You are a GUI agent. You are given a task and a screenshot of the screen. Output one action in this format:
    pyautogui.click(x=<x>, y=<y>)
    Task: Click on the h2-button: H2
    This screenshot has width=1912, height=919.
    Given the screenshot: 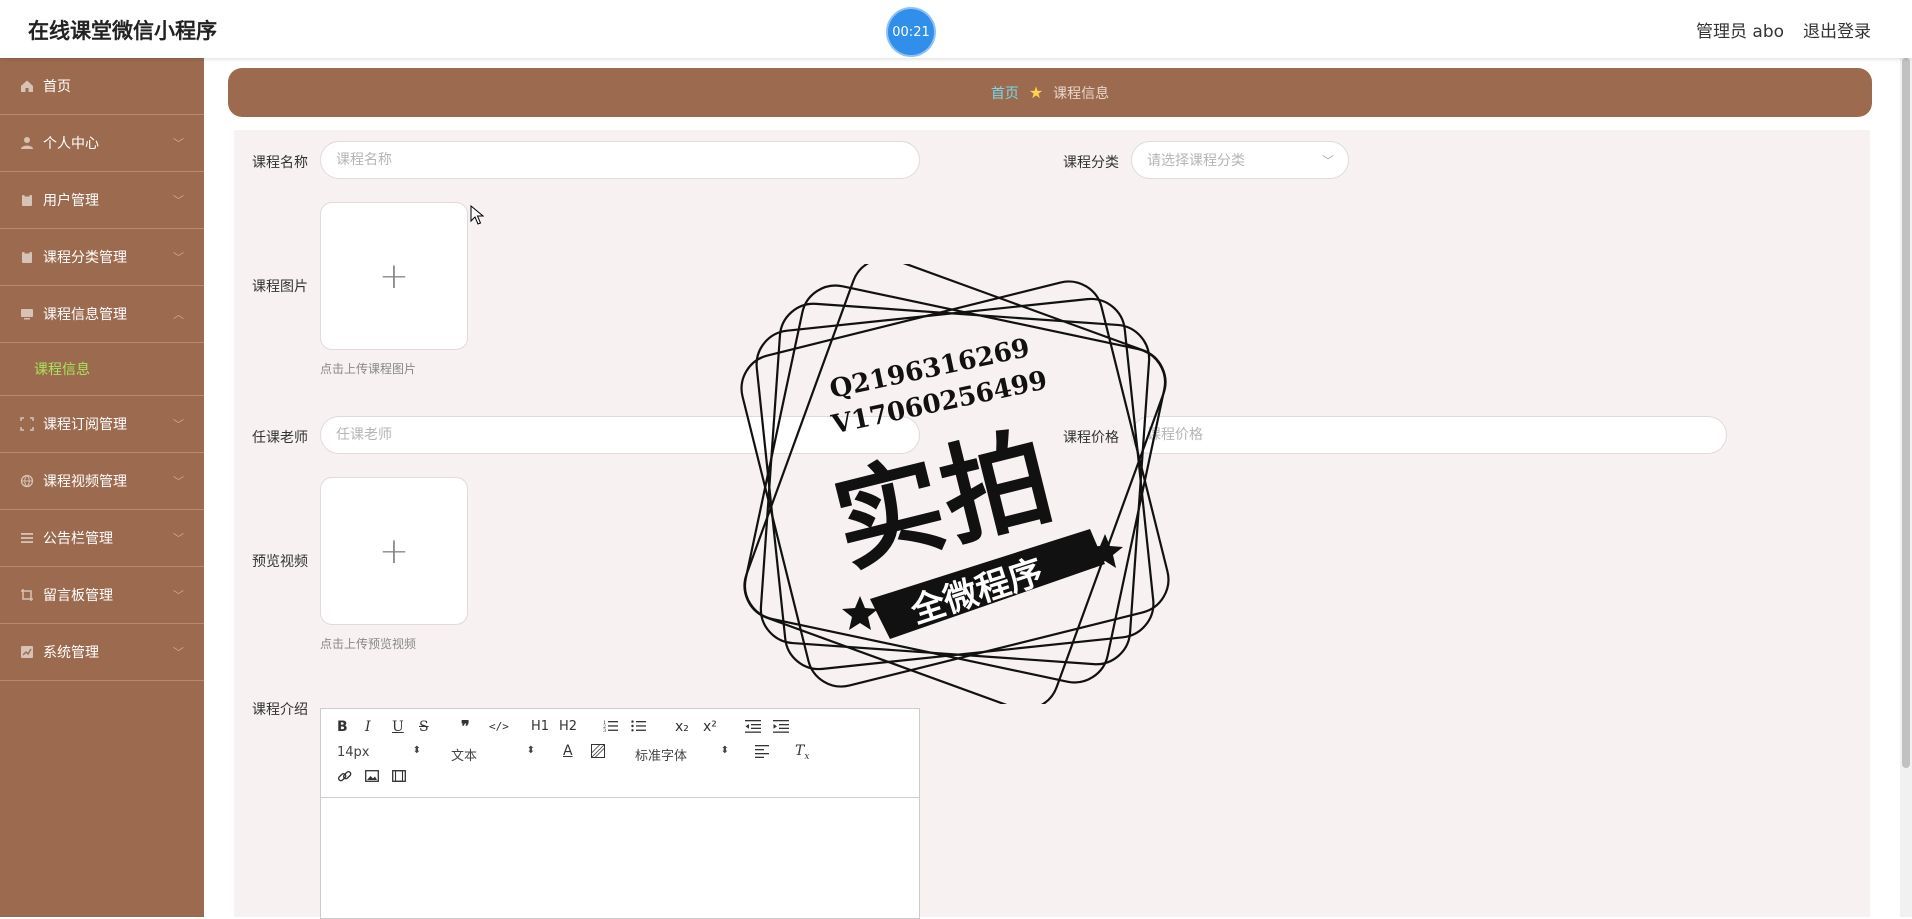 What is the action you would take?
    pyautogui.click(x=568, y=726)
    